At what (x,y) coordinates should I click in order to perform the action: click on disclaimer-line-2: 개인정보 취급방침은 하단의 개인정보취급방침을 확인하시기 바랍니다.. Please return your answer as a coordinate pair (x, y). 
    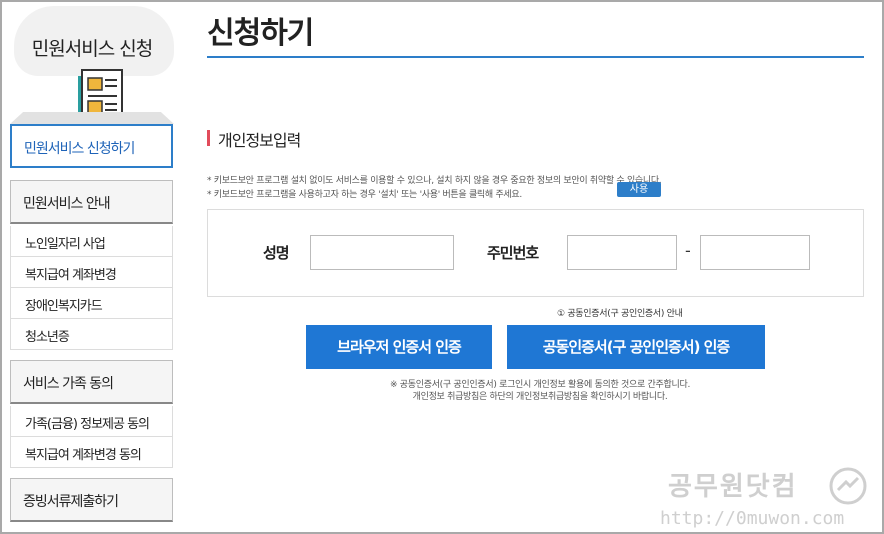
    Looking at the image, I should click on (540, 397).